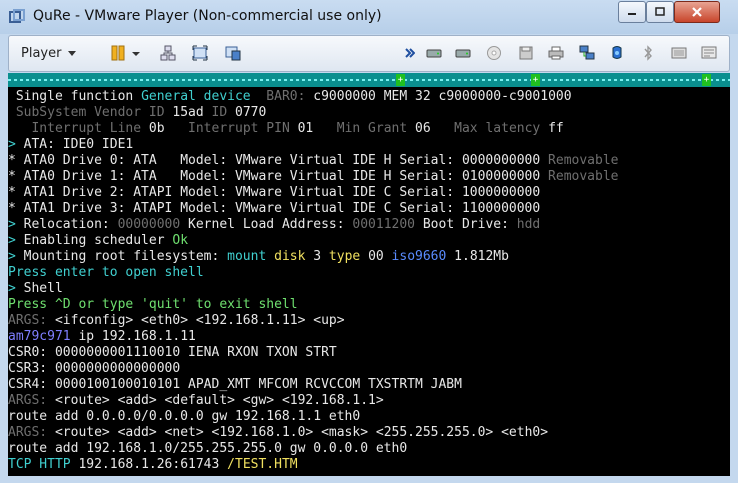  What do you see at coordinates (463, 53) in the screenshot?
I see `hard-disk-2-icon` at bounding box center [463, 53].